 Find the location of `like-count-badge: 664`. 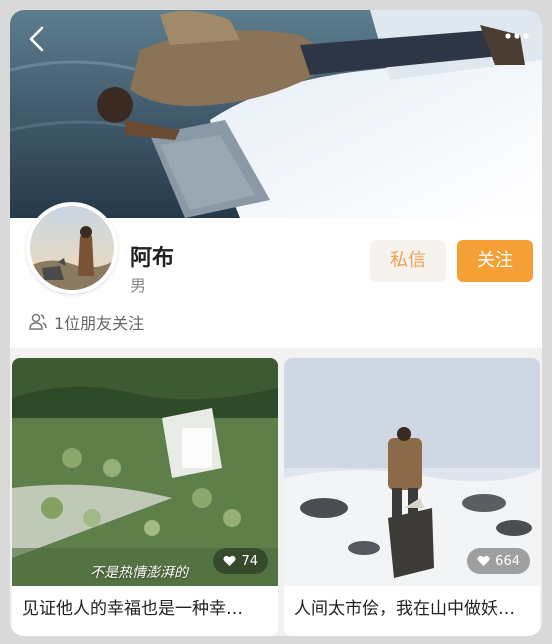

like-count-badge: 664 is located at coordinates (498, 561).